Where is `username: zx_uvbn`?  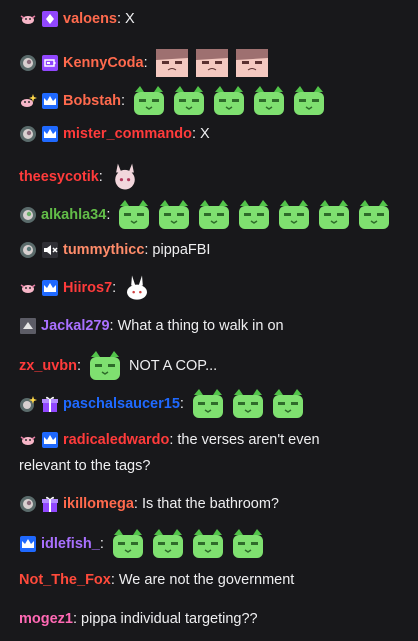
username: zx_uvbn is located at coordinates (48, 366).